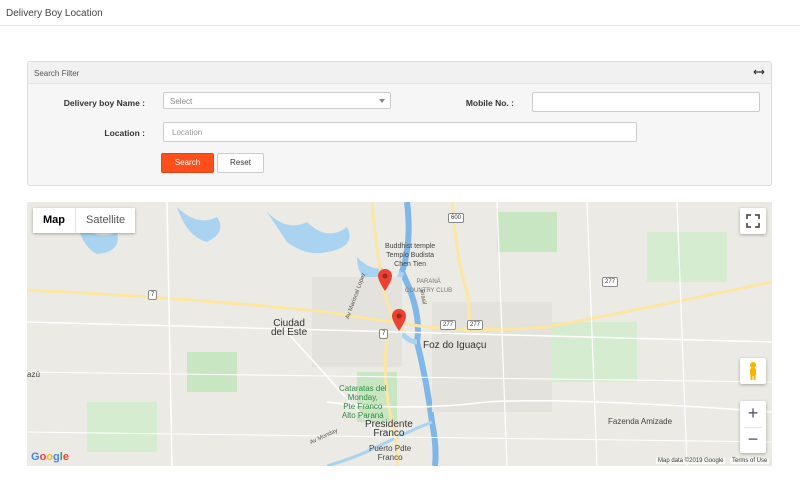  Describe the element at coordinates (382, 101) in the screenshot. I see `chevron-down-icon` at that location.